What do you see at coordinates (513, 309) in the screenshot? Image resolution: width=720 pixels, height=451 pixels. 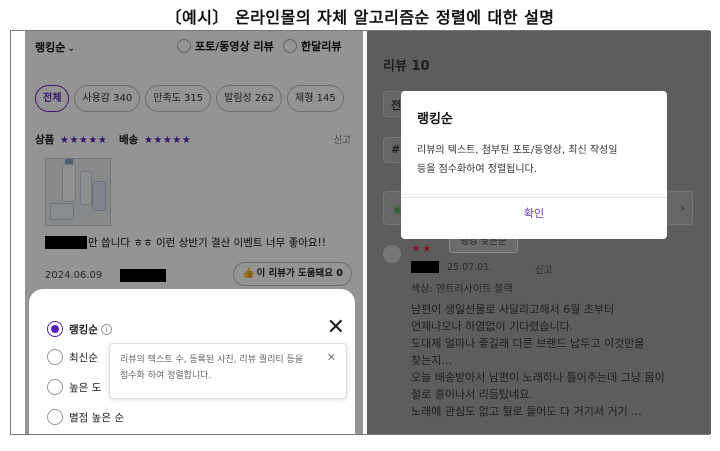 I see `review-line: 남편이 생일선물로 사달라고해서 6월 초부터` at bounding box center [513, 309].